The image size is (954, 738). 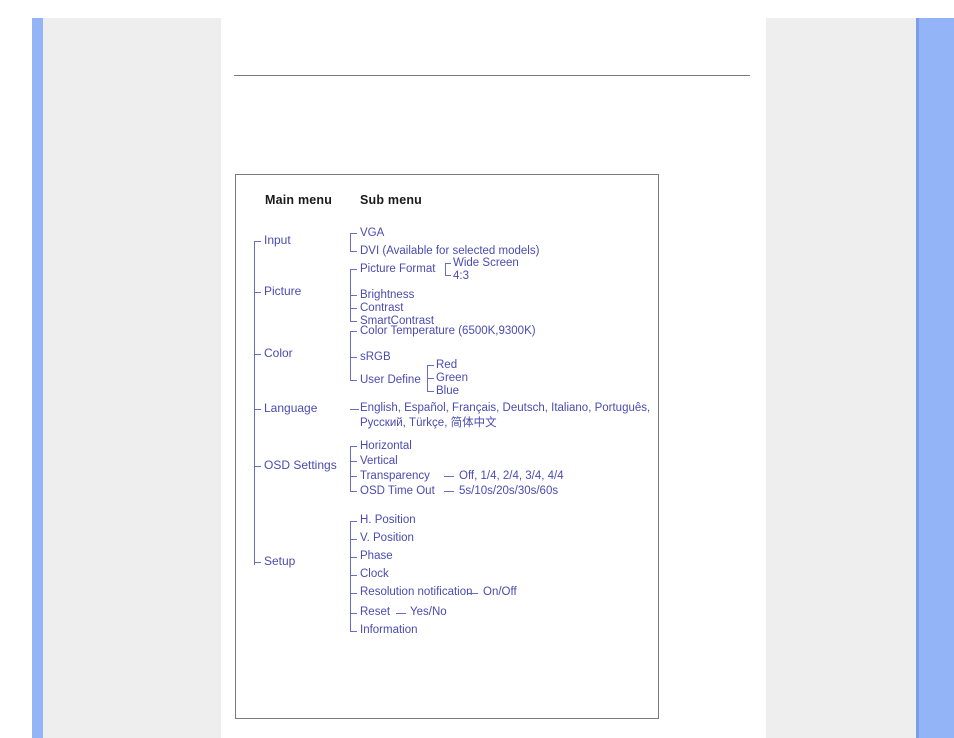 What do you see at coordinates (290, 408) in the screenshot?
I see `main-item-language: Language` at bounding box center [290, 408].